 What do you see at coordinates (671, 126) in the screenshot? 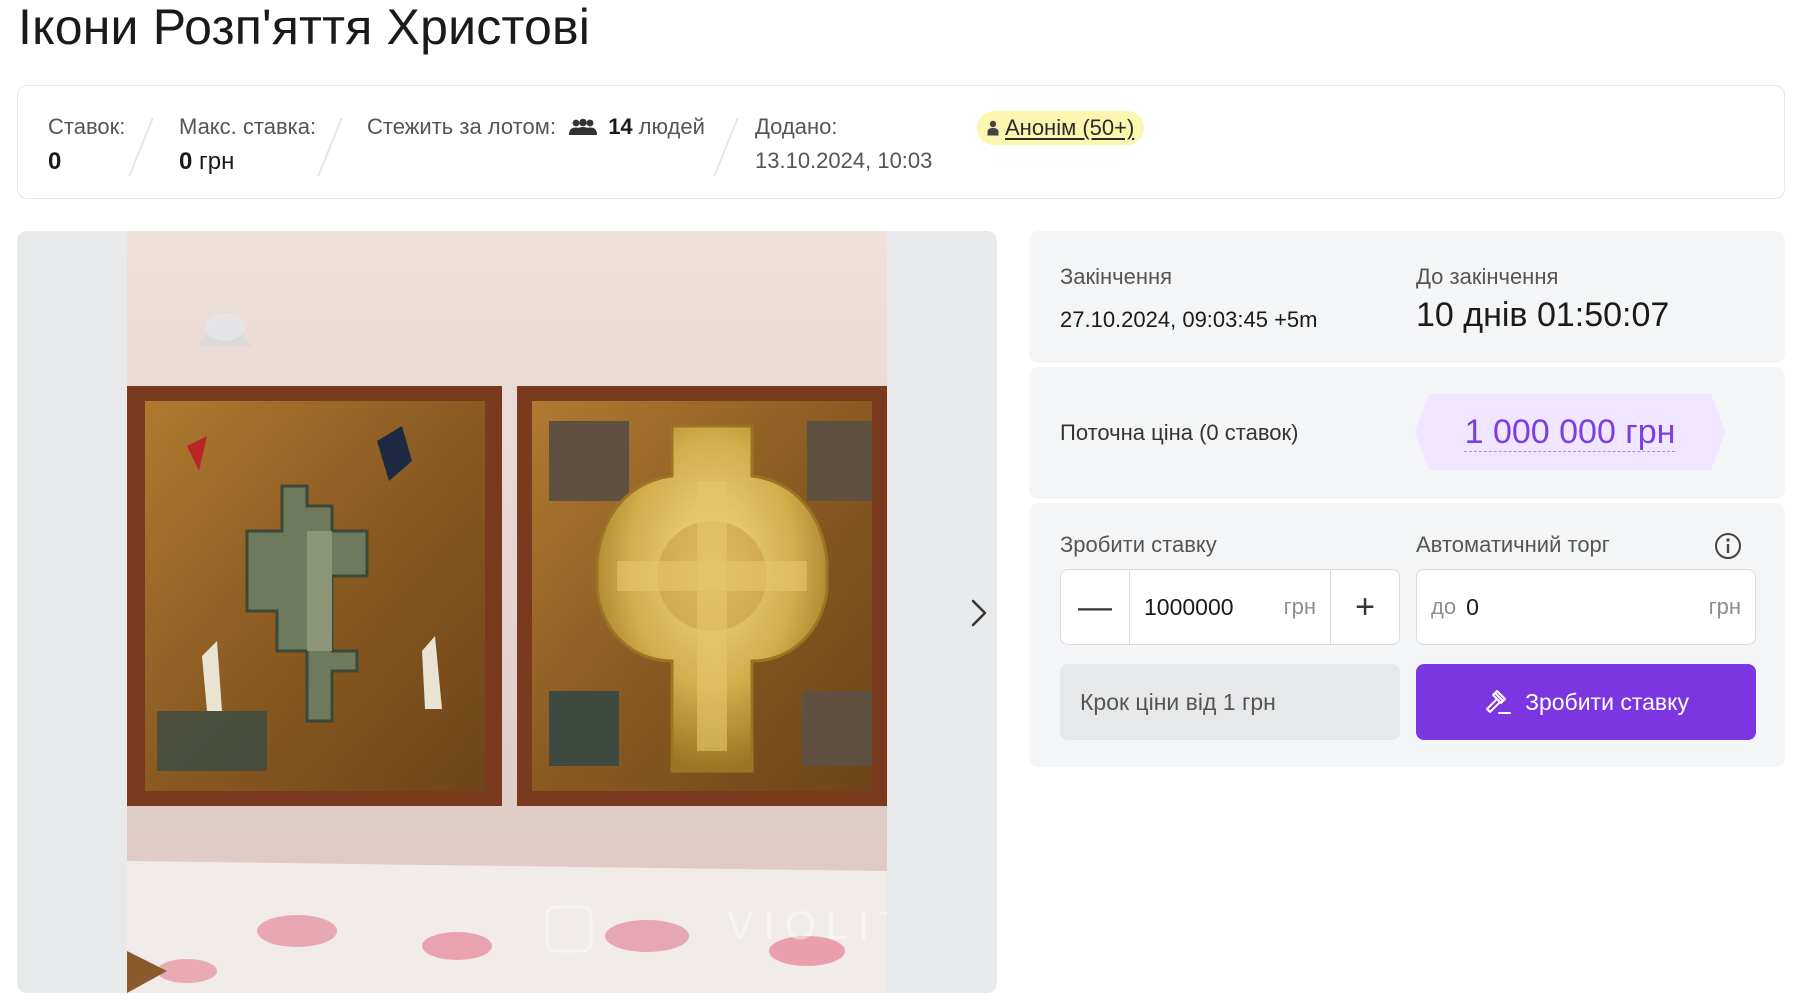
I see `watchers-unit: людей` at bounding box center [671, 126].